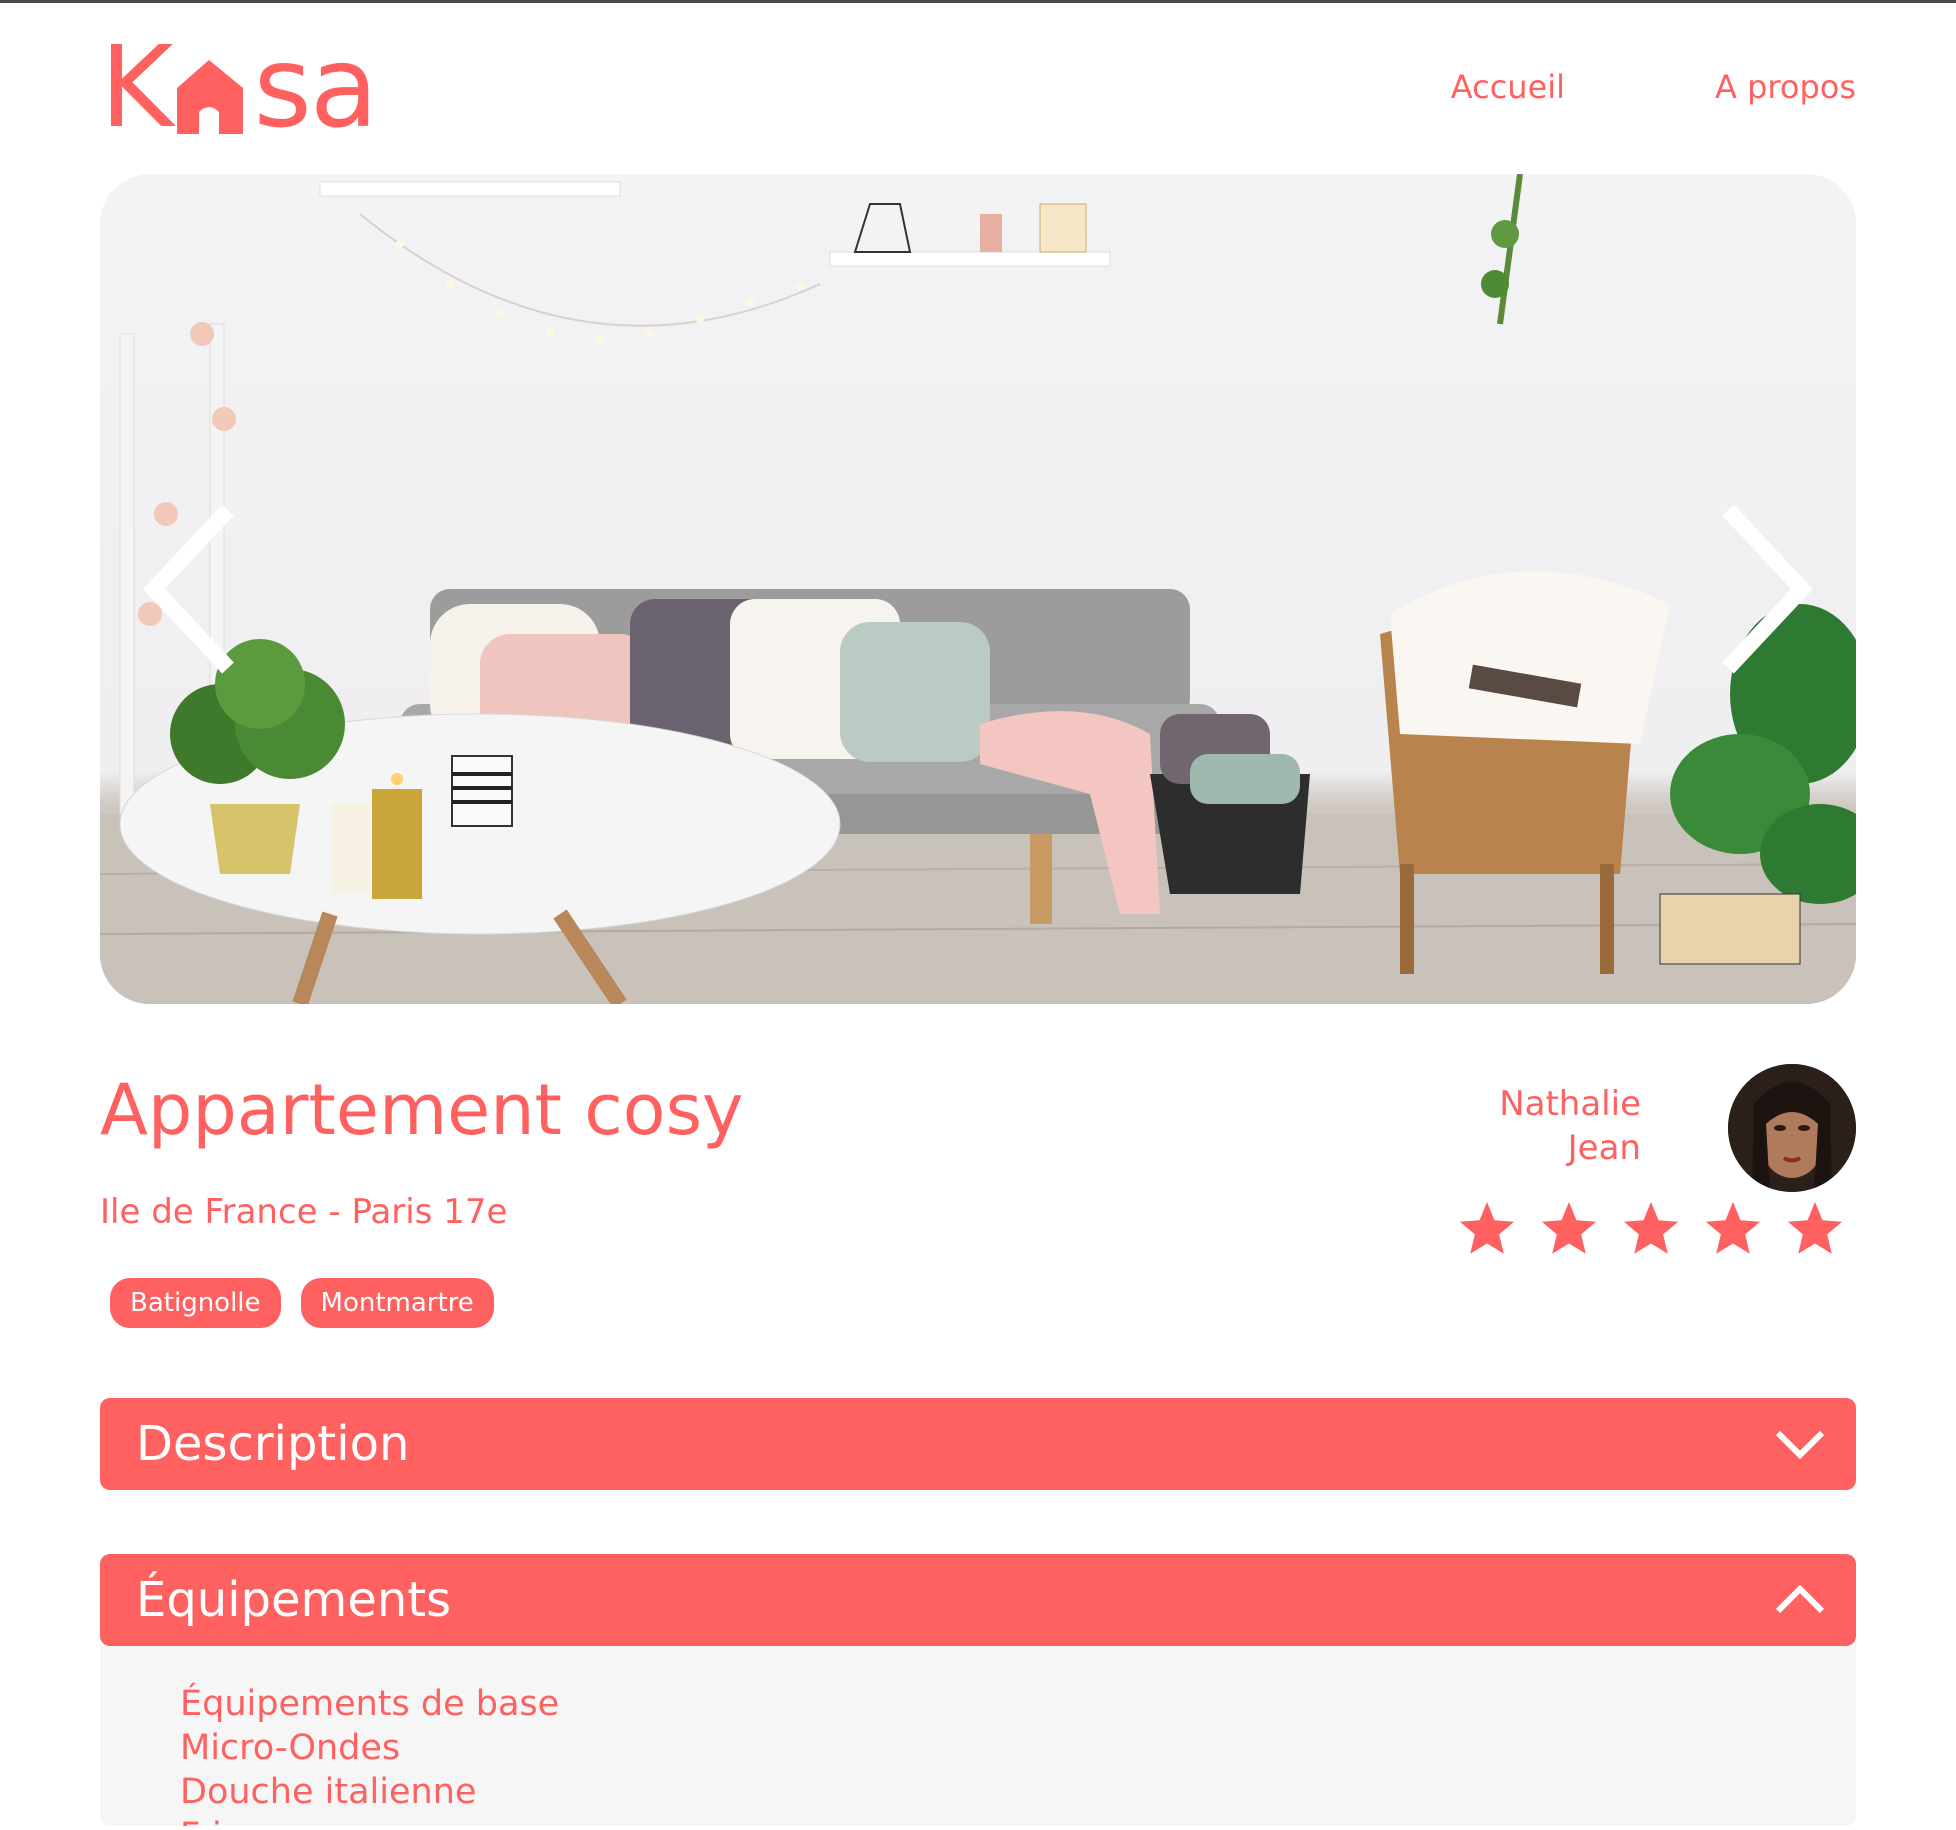 This screenshot has width=1956, height=1830. Describe the element at coordinates (978, 1) in the screenshot. I see `window-top-border` at that location.